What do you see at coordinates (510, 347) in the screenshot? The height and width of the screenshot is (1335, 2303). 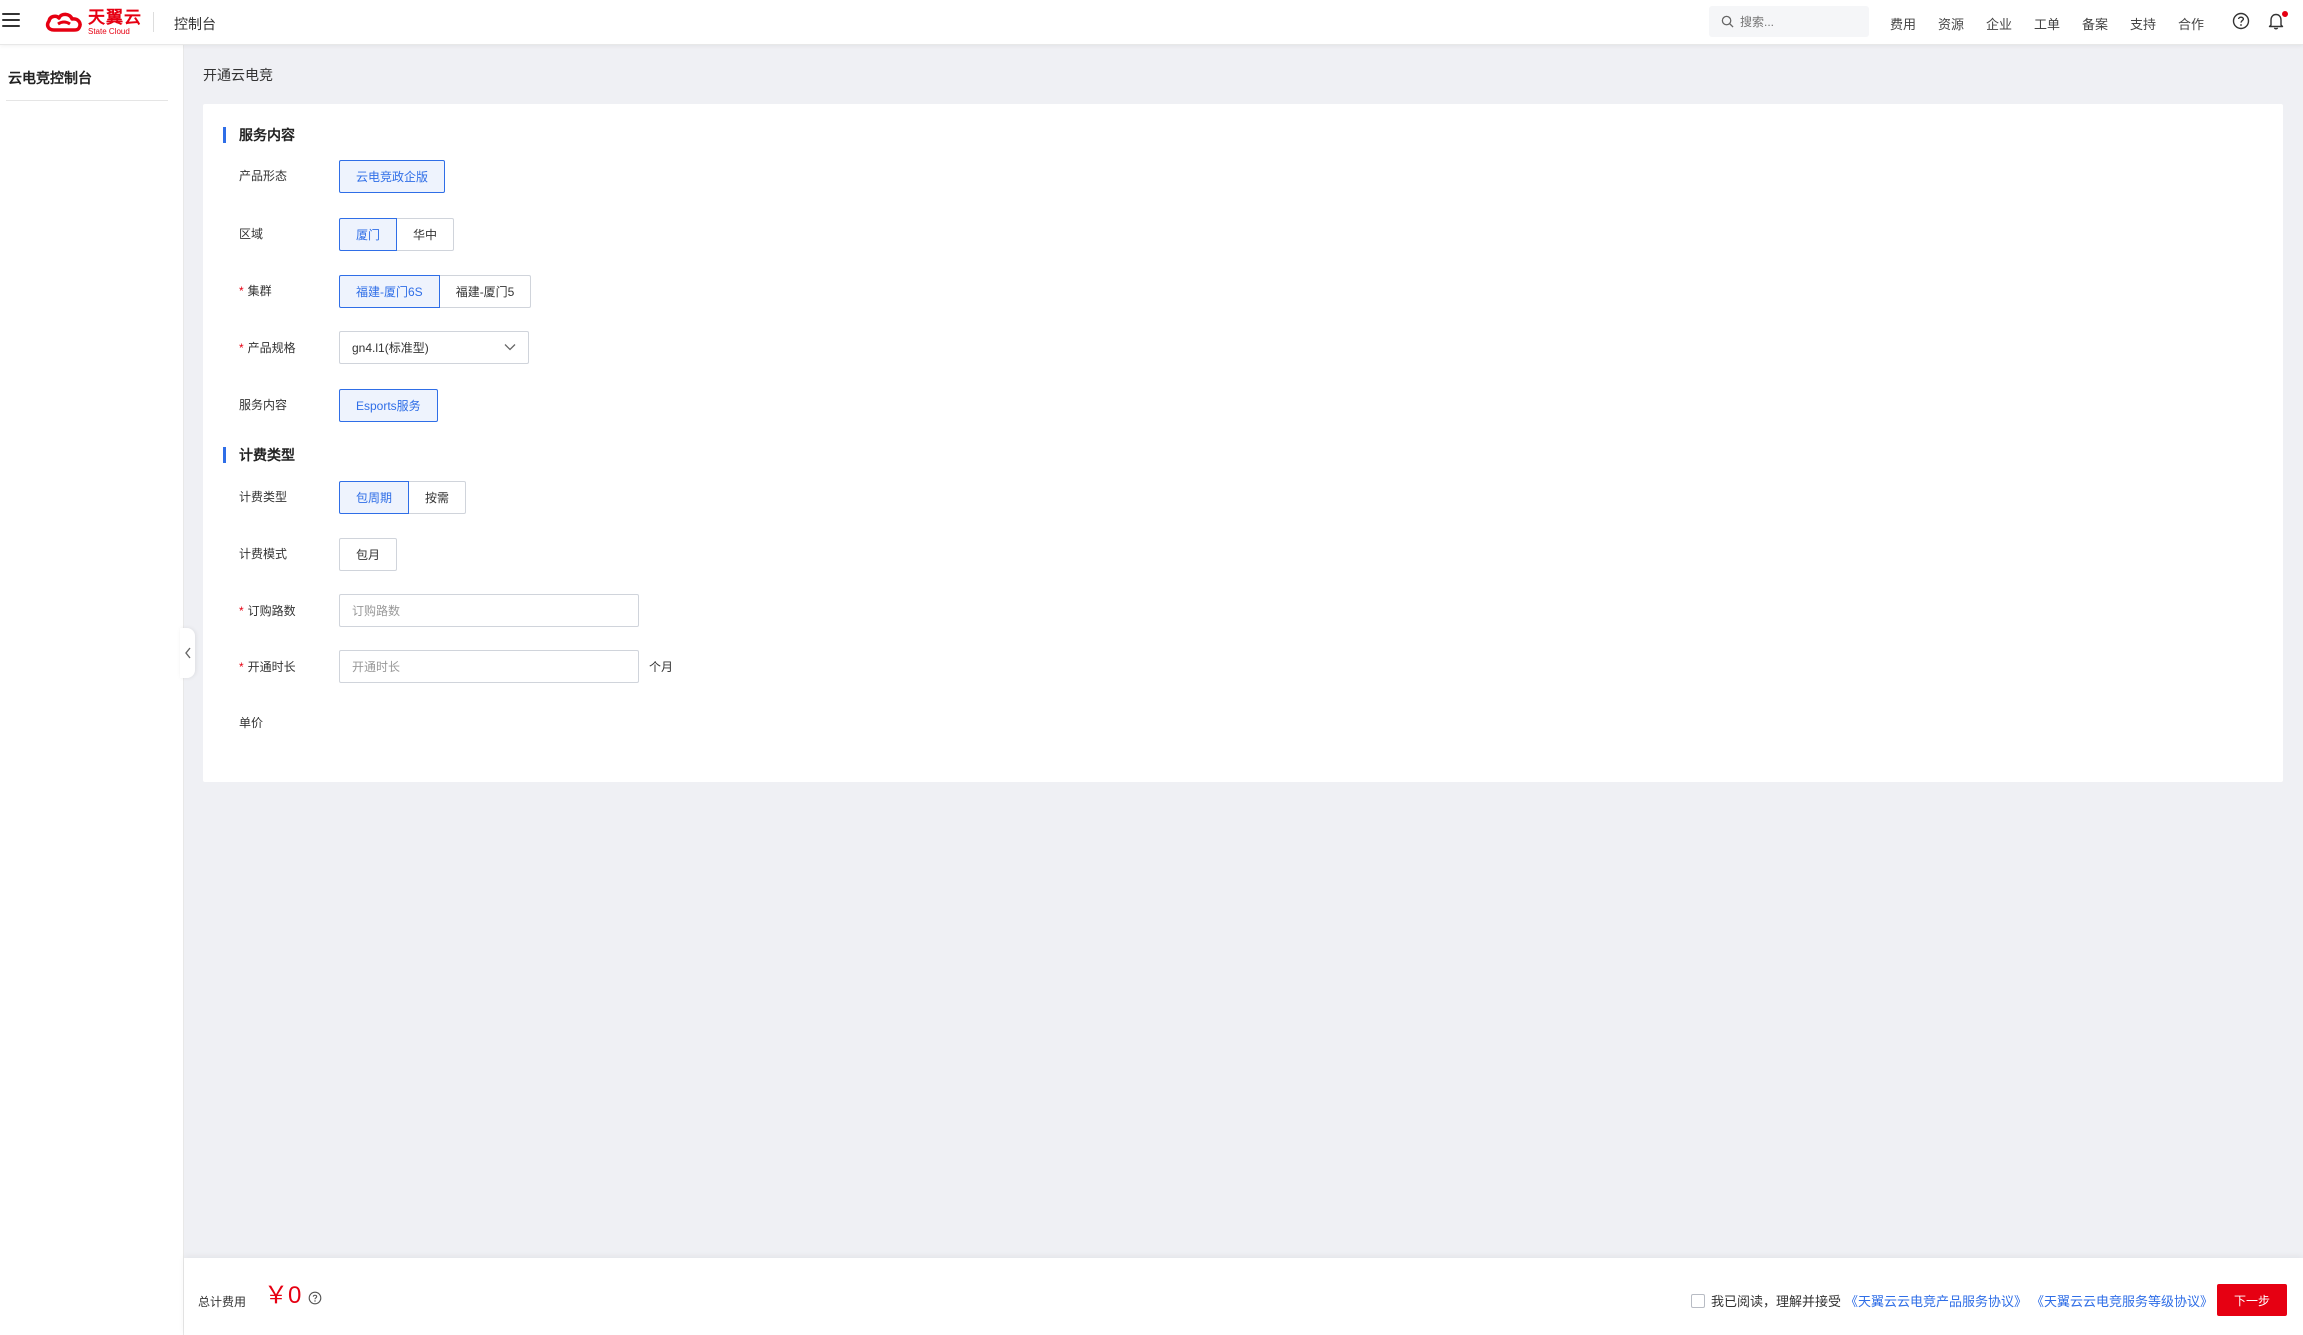 I see `chevron-down-icon` at bounding box center [510, 347].